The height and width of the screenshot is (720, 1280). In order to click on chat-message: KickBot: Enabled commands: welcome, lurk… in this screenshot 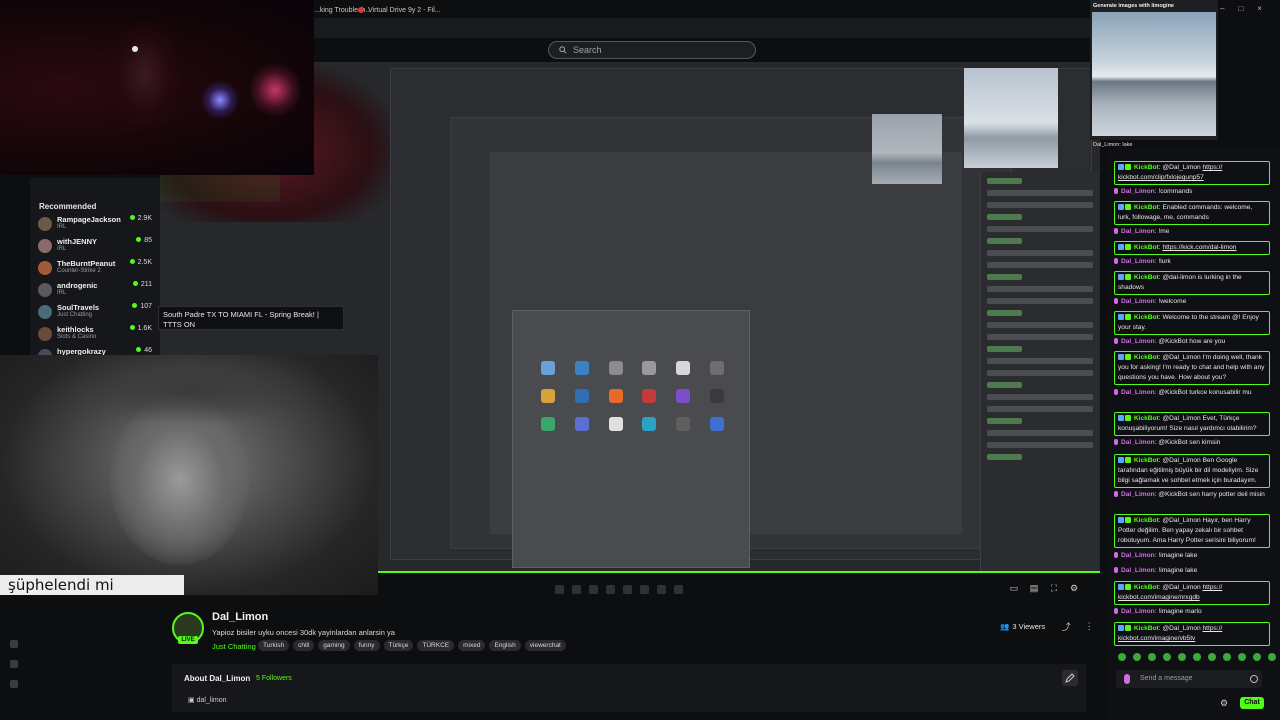, I will do `click(1192, 213)`.